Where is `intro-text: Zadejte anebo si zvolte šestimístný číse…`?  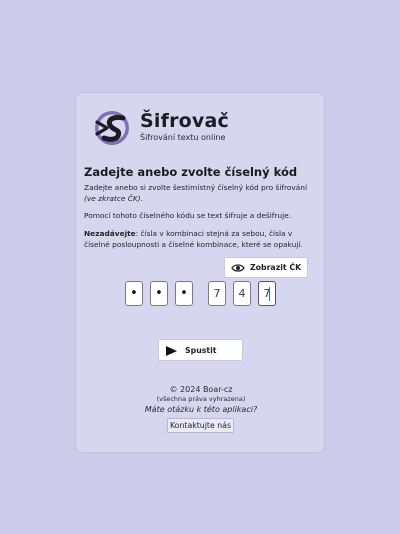 intro-text: Zadejte anebo si zvolte šestimístný číse… is located at coordinates (196, 187).